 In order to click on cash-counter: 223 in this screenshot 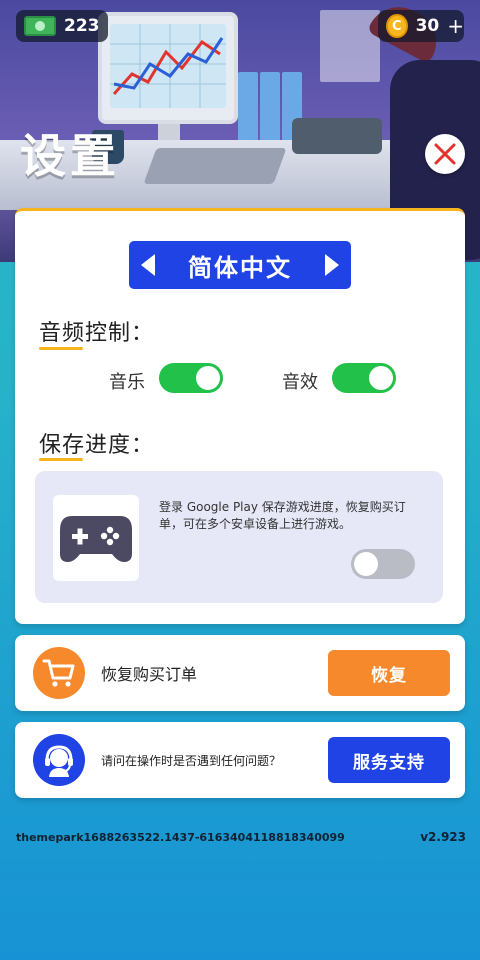, I will do `click(62, 26)`.